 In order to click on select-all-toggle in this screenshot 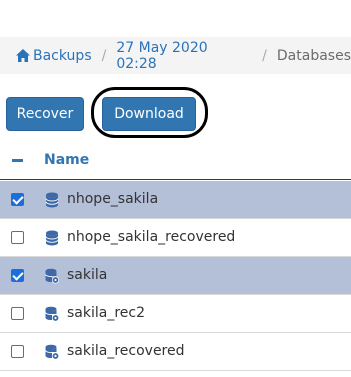, I will do `click(17, 160)`.